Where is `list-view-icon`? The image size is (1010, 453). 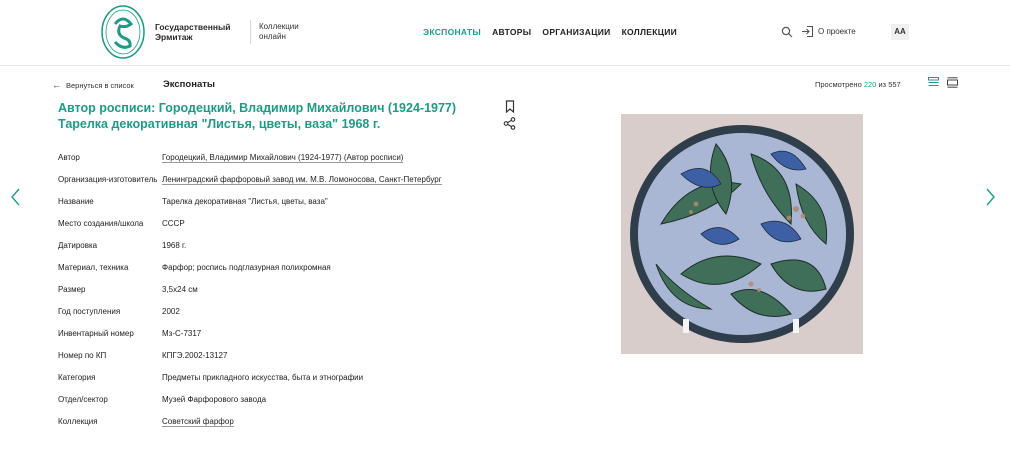 list-view-icon is located at coordinates (933, 82).